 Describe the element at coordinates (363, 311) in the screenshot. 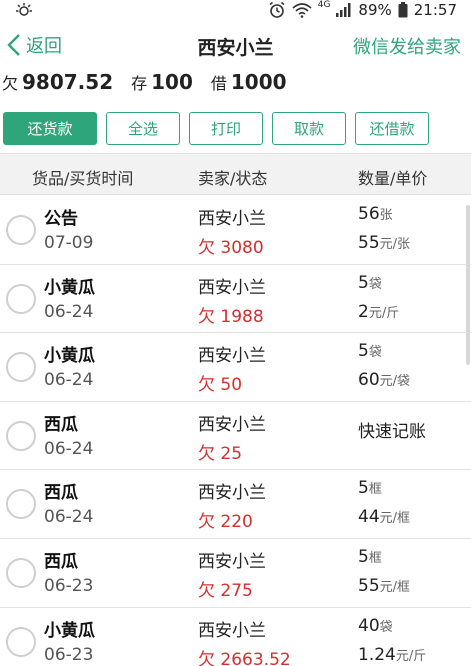

I see `price-value: 2` at that location.